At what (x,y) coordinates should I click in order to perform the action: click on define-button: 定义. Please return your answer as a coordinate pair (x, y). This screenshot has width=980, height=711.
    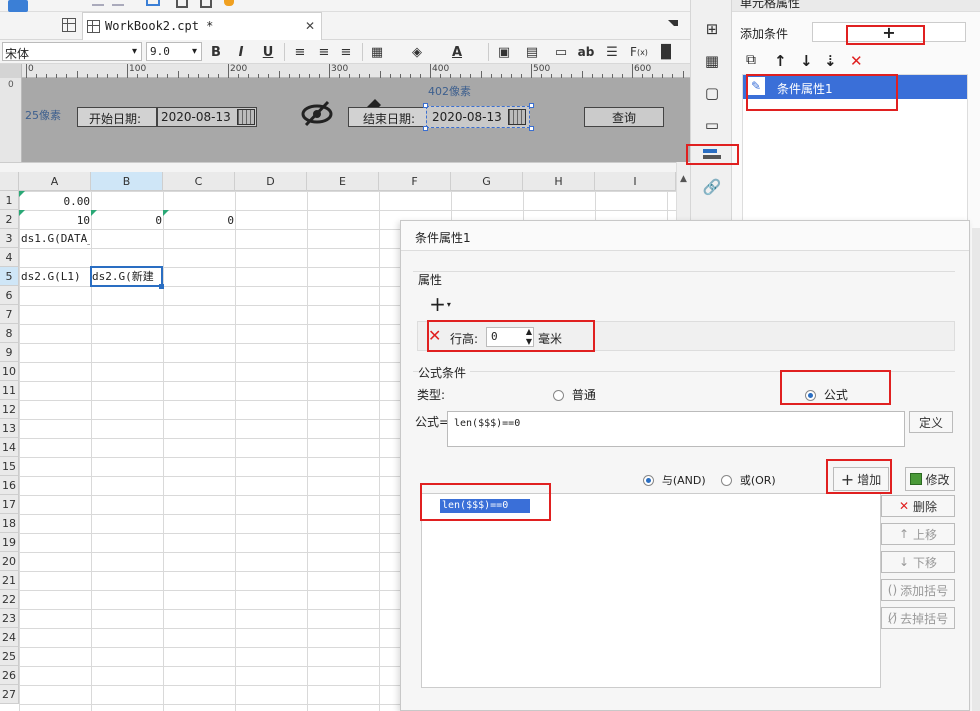
    Looking at the image, I should click on (931, 422).